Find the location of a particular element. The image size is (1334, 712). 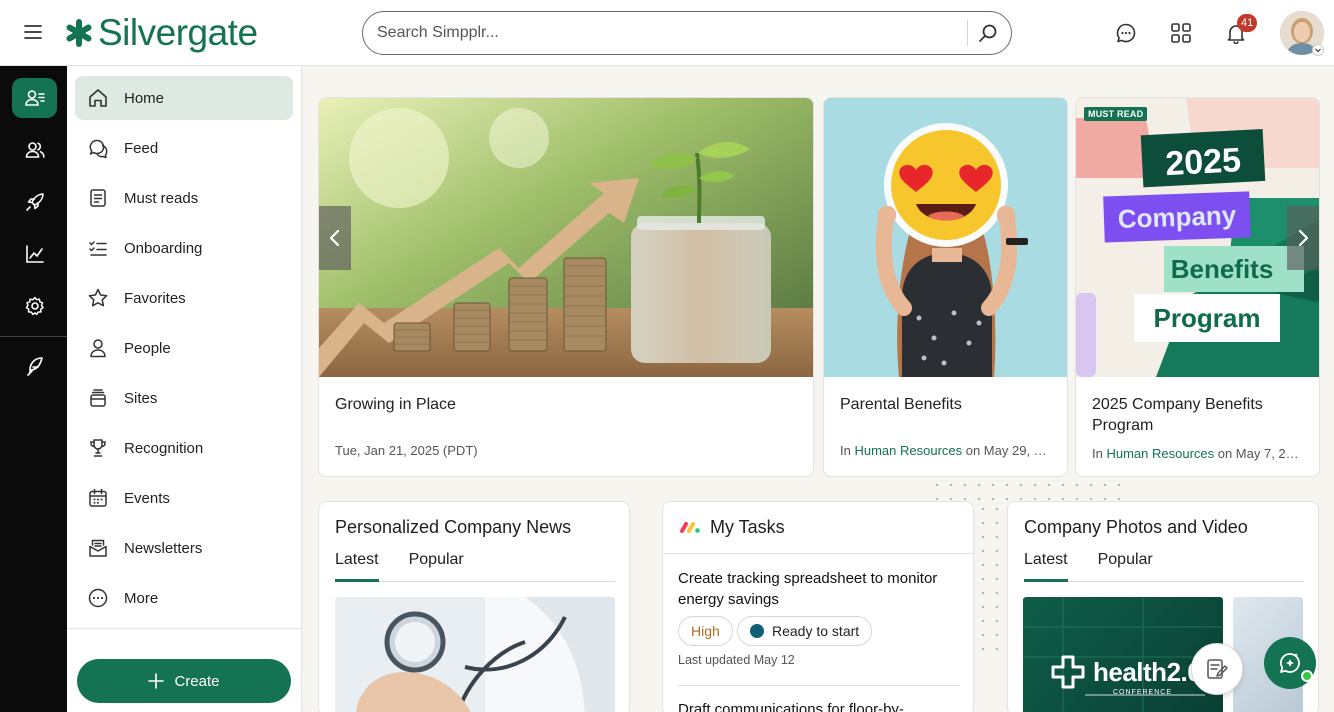

photo-subtext: CONFERENCE is located at coordinates (1143, 692).